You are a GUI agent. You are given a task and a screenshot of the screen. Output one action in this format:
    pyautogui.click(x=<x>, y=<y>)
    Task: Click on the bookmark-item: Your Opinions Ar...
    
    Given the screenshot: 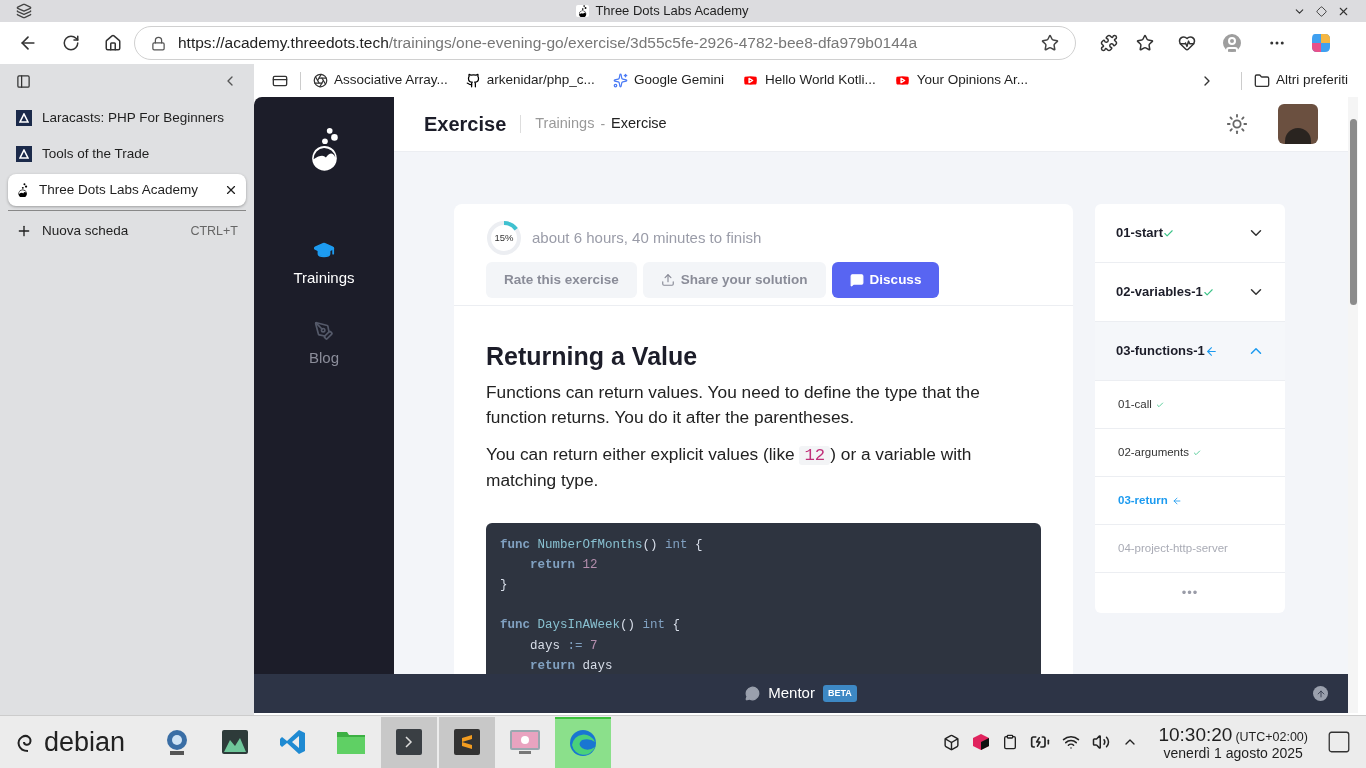 What is the action you would take?
    pyautogui.click(x=961, y=80)
    